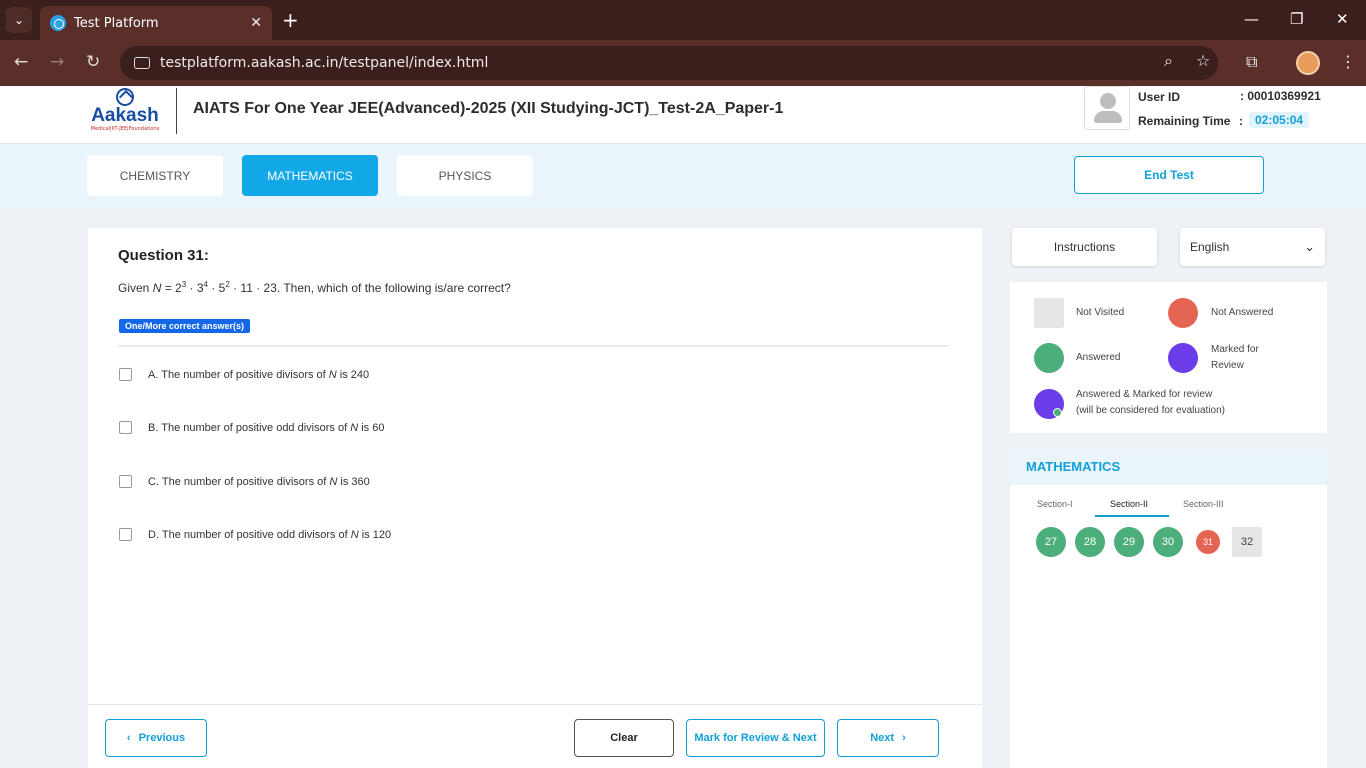 The width and height of the screenshot is (1366, 768). What do you see at coordinates (290, 20) in the screenshot?
I see `new-tab-button: +` at bounding box center [290, 20].